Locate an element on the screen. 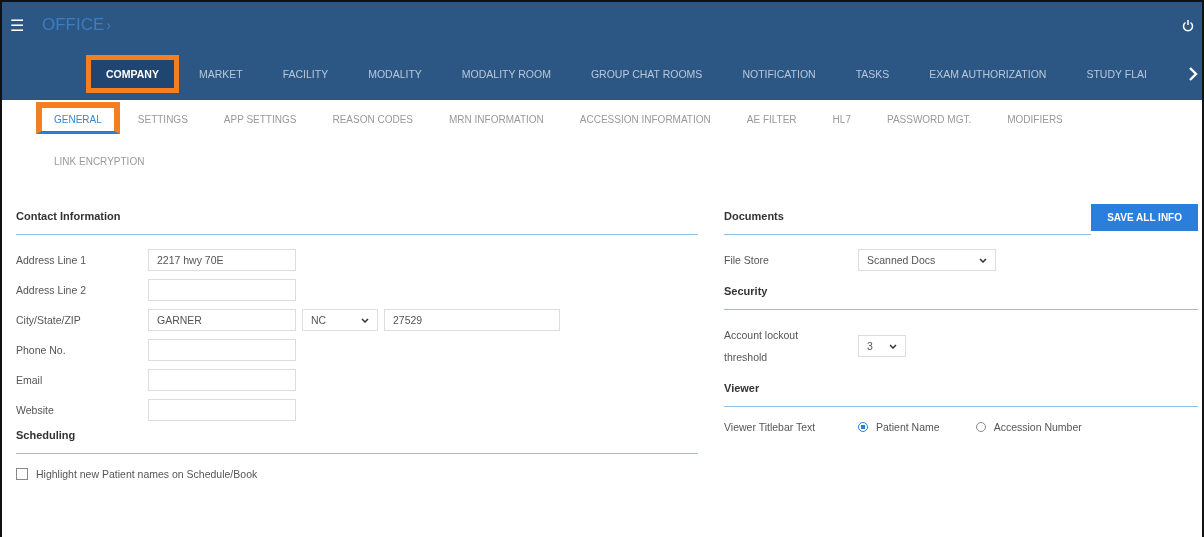 The width and height of the screenshot is (1204, 537). save-button: SAVE ALL INFO is located at coordinates (1144, 217).